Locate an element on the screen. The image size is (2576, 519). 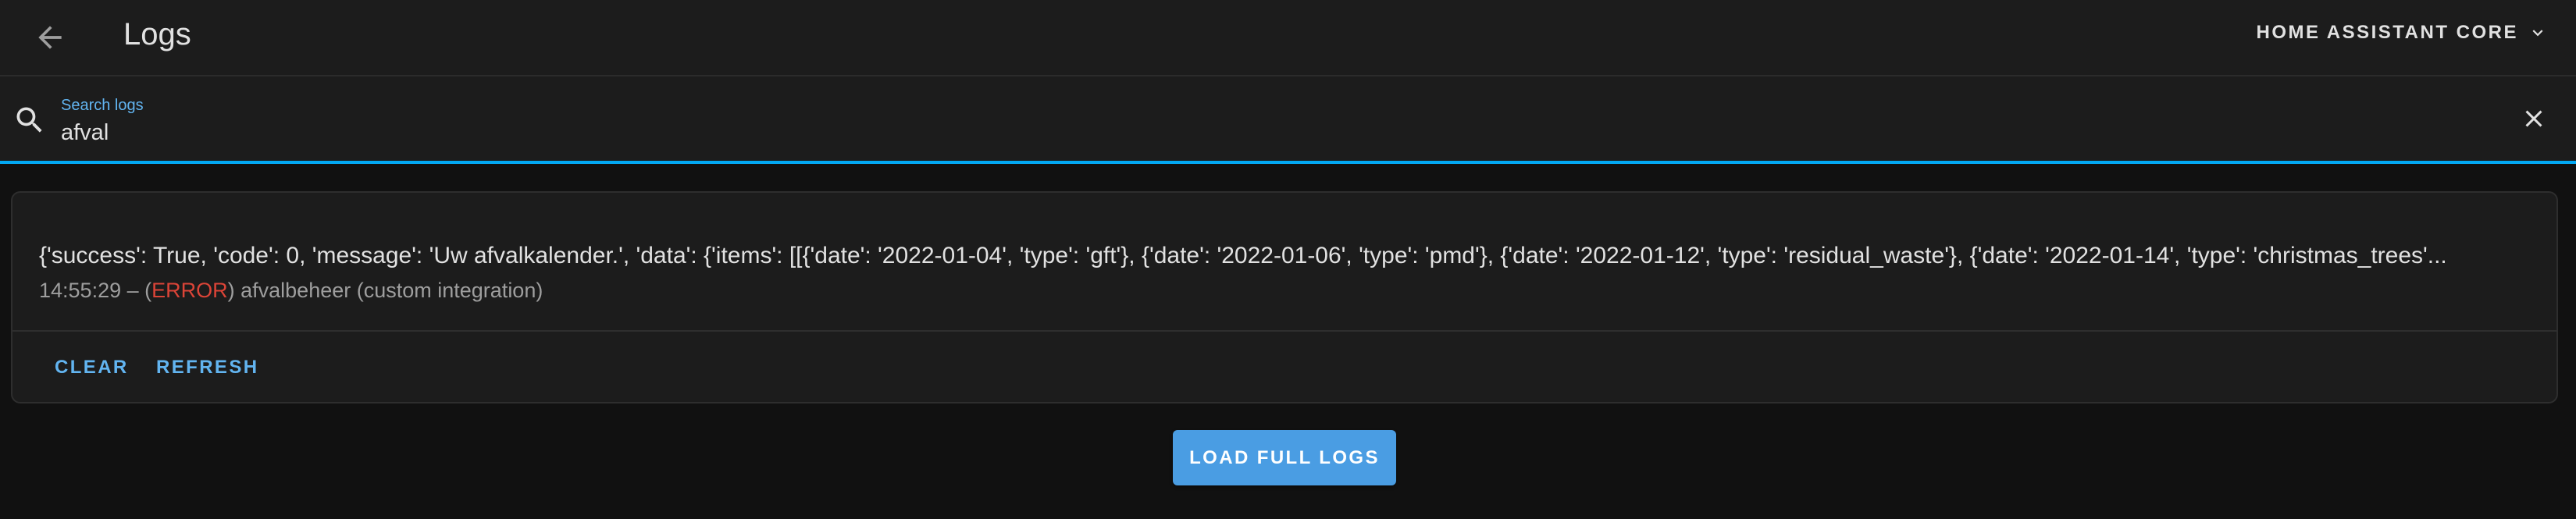
page-title: Logs is located at coordinates (157, 34).